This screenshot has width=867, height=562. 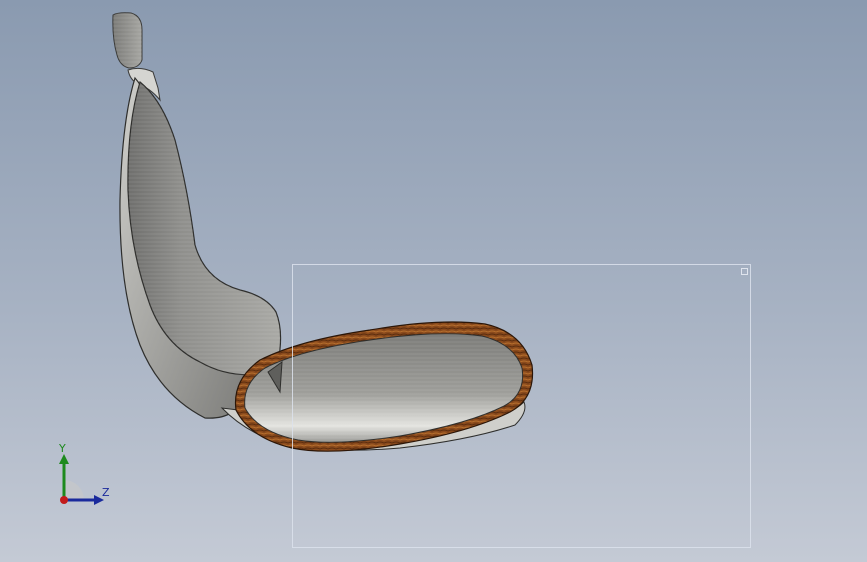 I want to click on coordinate-triad: Y Z, so click(x=83, y=475).